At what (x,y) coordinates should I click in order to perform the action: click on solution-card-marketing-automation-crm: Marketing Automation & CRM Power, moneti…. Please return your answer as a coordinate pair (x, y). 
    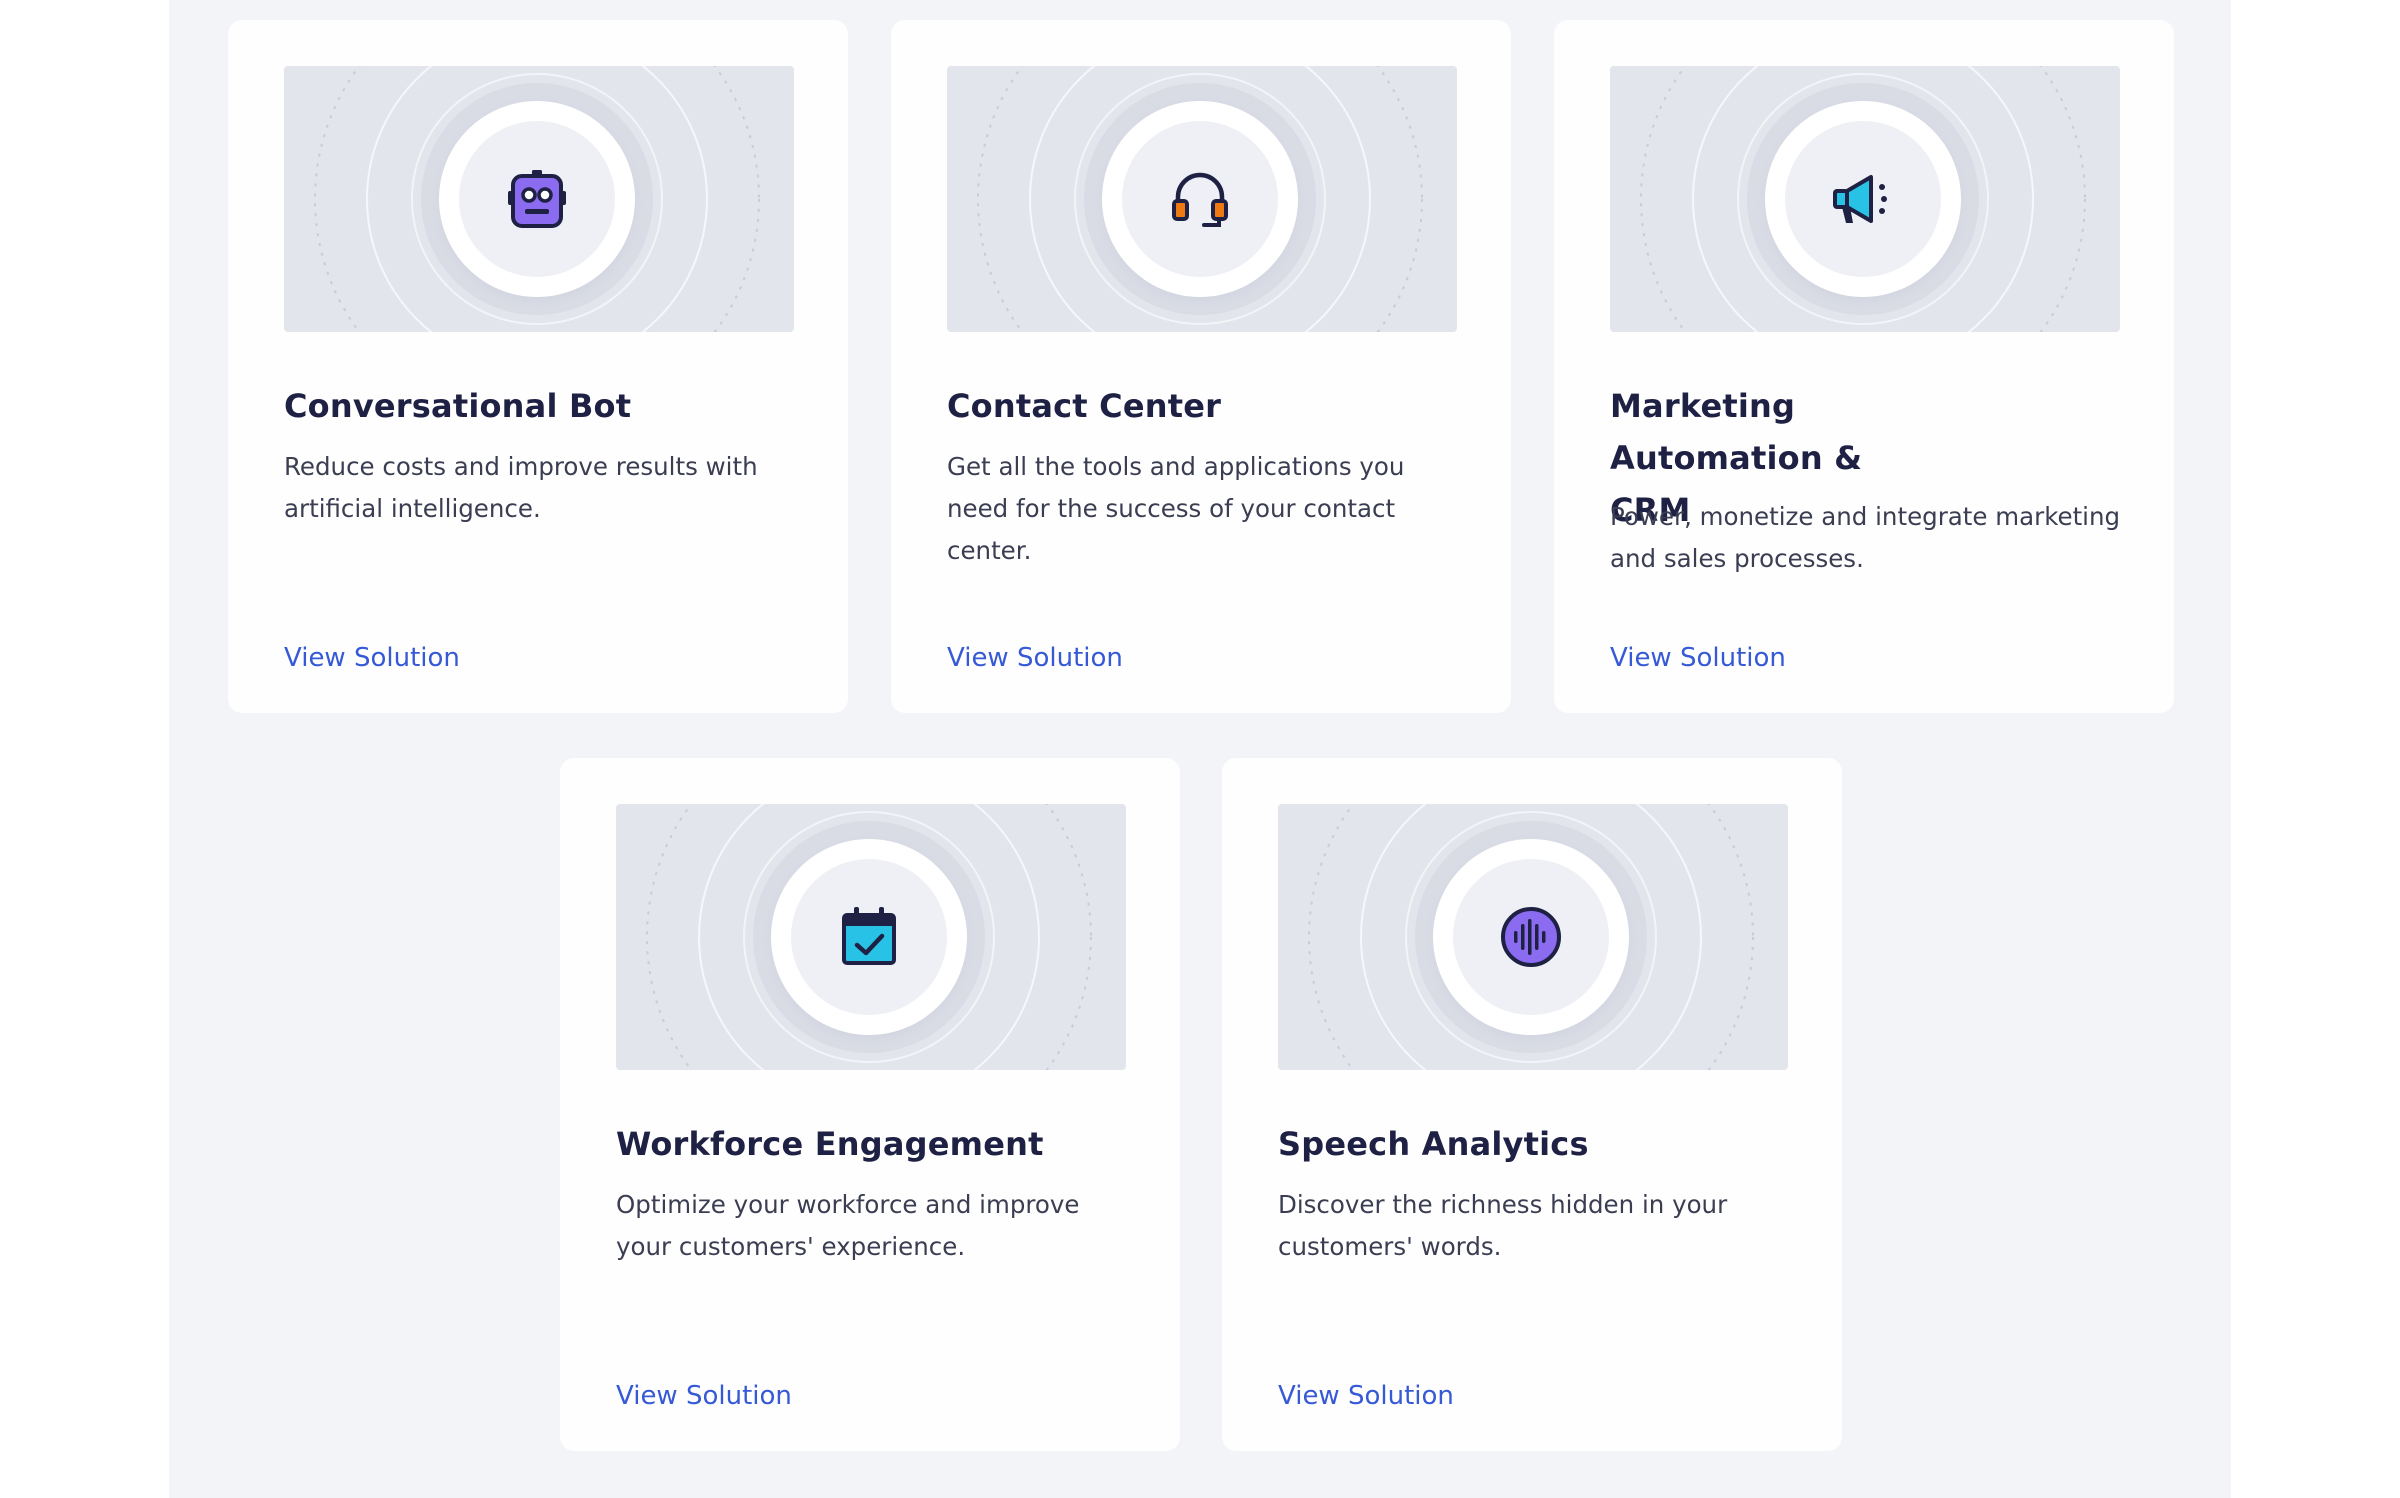
    Looking at the image, I should click on (1864, 366).